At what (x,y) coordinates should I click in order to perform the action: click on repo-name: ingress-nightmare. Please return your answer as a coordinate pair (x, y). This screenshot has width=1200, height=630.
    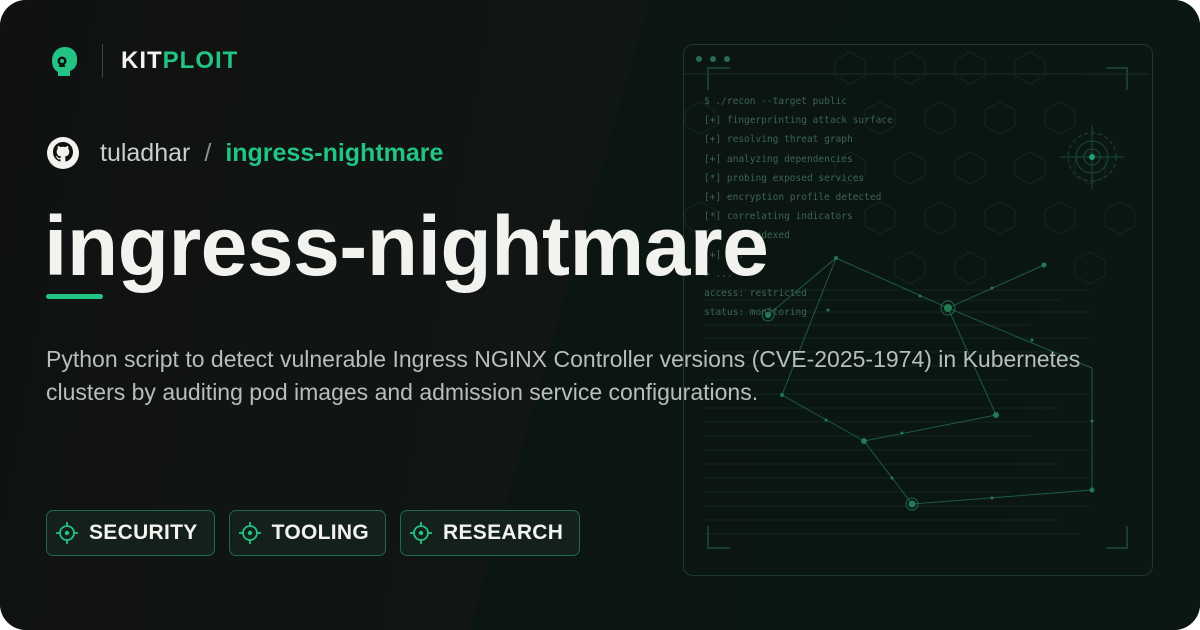
    Looking at the image, I should click on (334, 153).